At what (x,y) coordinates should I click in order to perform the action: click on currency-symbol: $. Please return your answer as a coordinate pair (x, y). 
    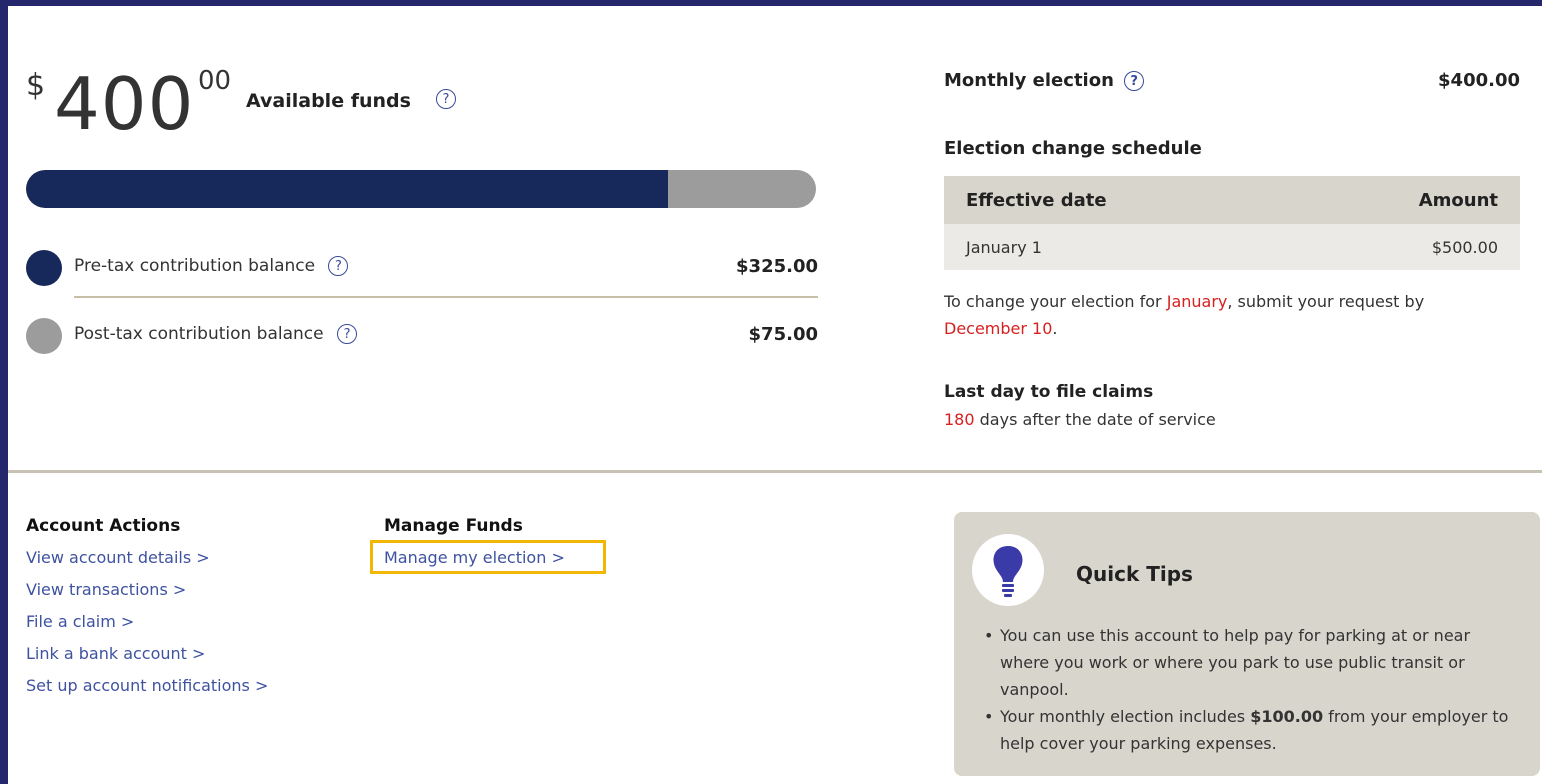
    Looking at the image, I should click on (36, 85).